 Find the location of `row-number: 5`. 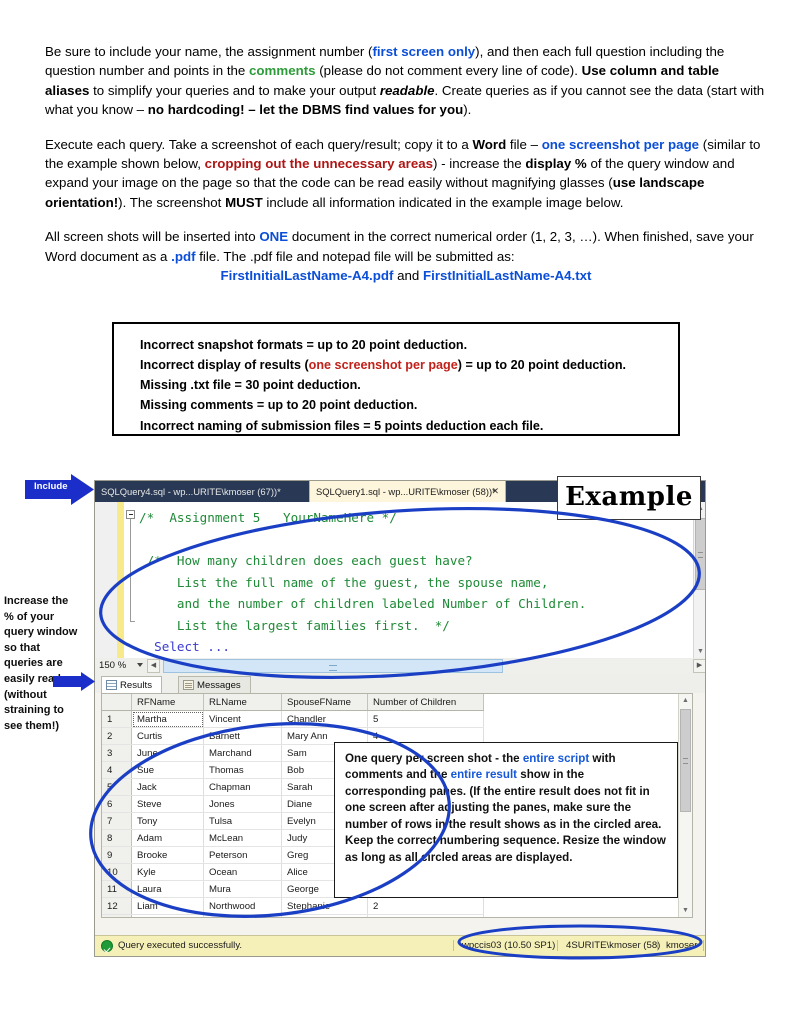

row-number: 5 is located at coordinates (117, 787).